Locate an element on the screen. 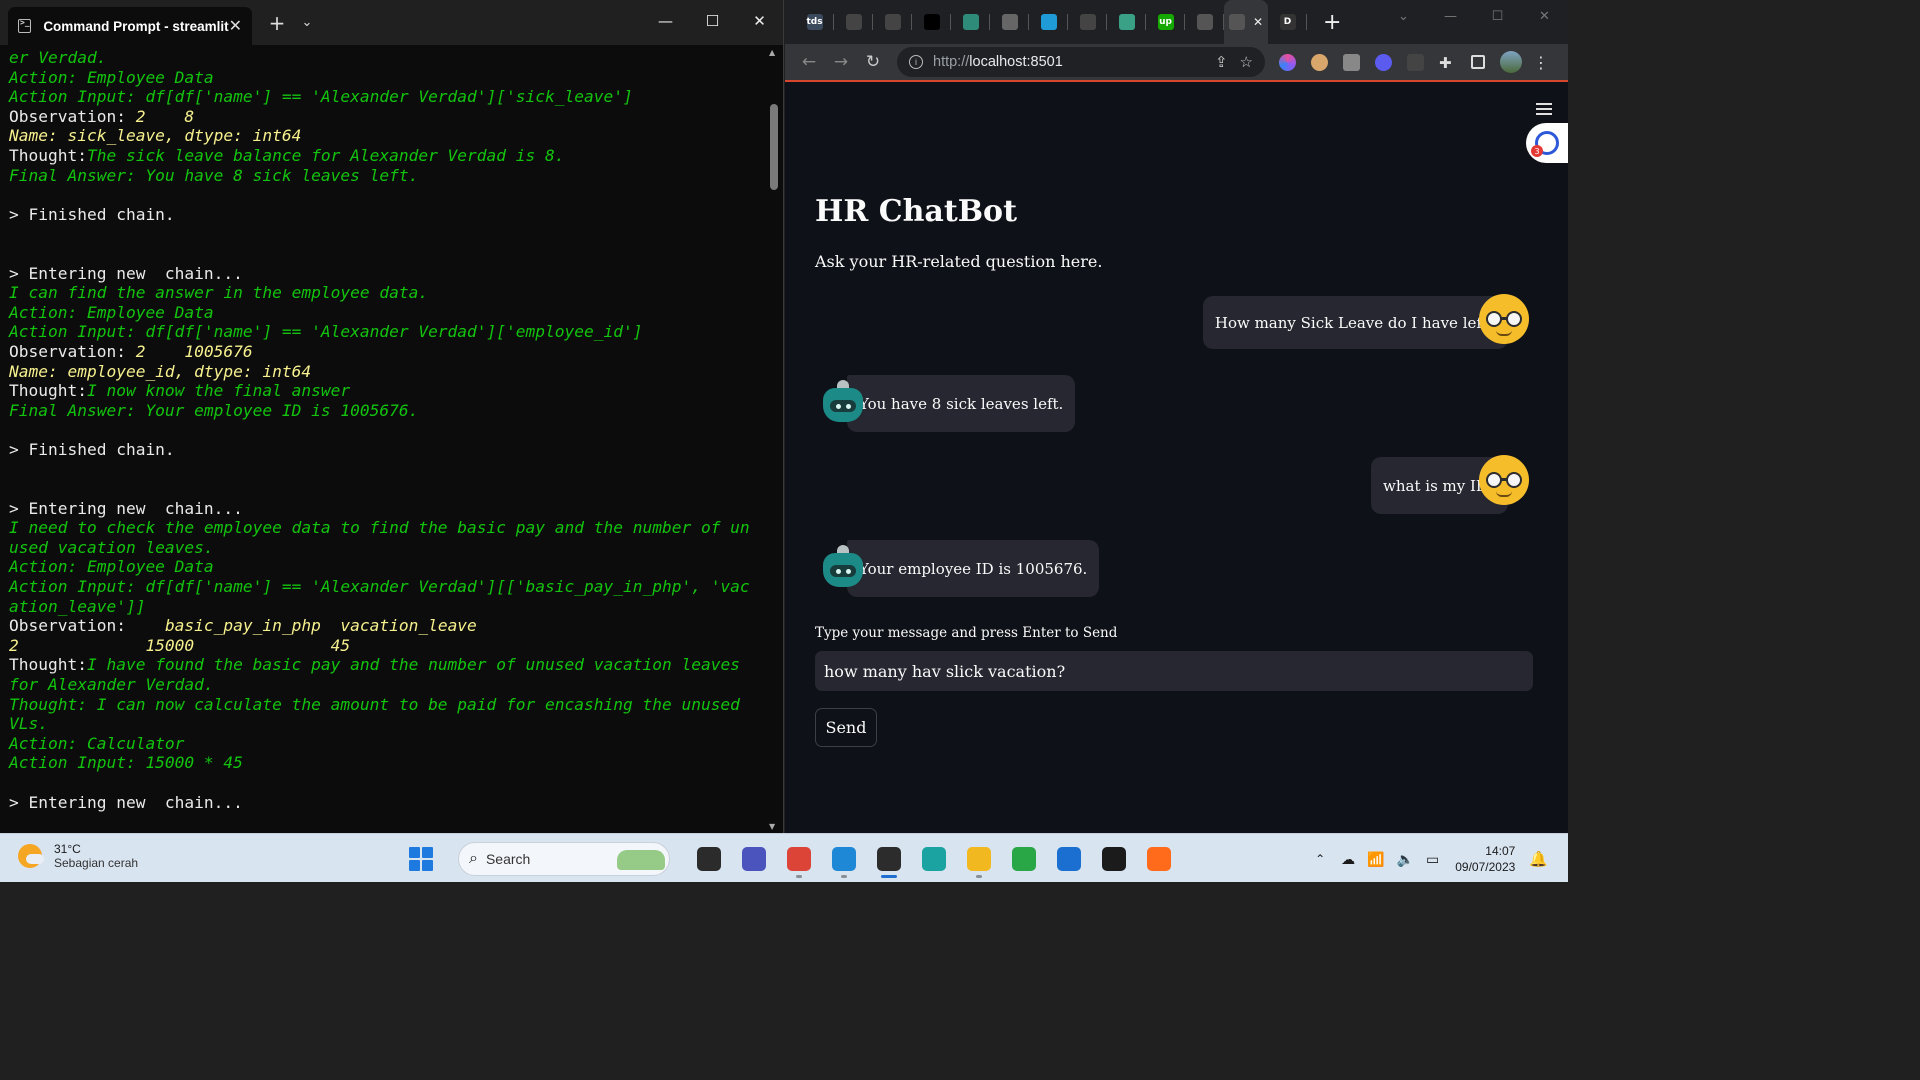  windows-start-icon is located at coordinates (421, 859).